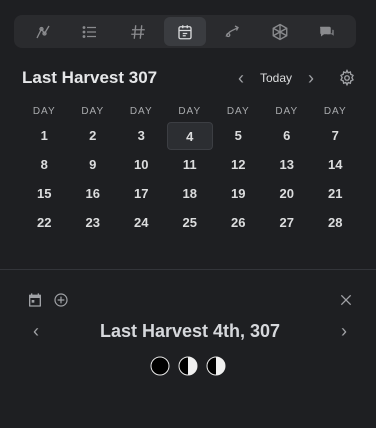 This screenshot has width=376, height=428. Describe the element at coordinates (190, 300) in the screenshot. I see `day-detail-toolbar` at that location.